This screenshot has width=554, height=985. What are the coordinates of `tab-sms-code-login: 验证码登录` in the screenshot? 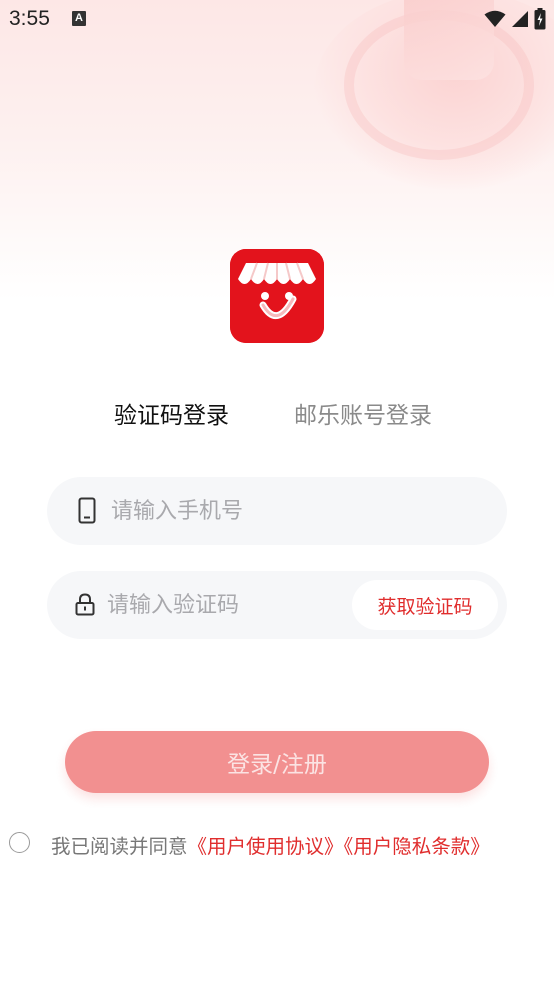 It's located at (171, 413).